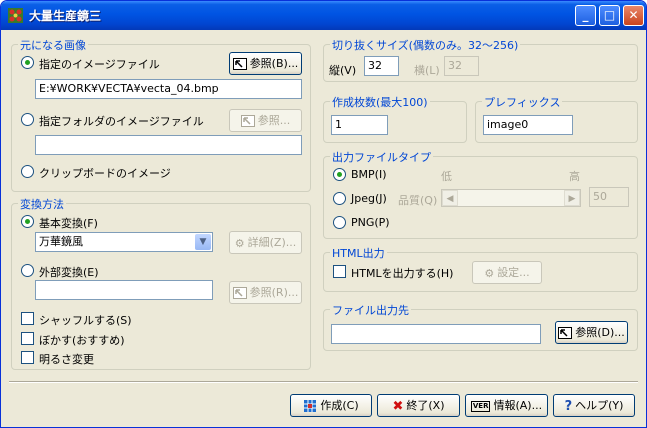  Describe the element at coordinates (61, 241) in the screenshot. I see `basic-convert-select-value: 万華鏡風` at that location.